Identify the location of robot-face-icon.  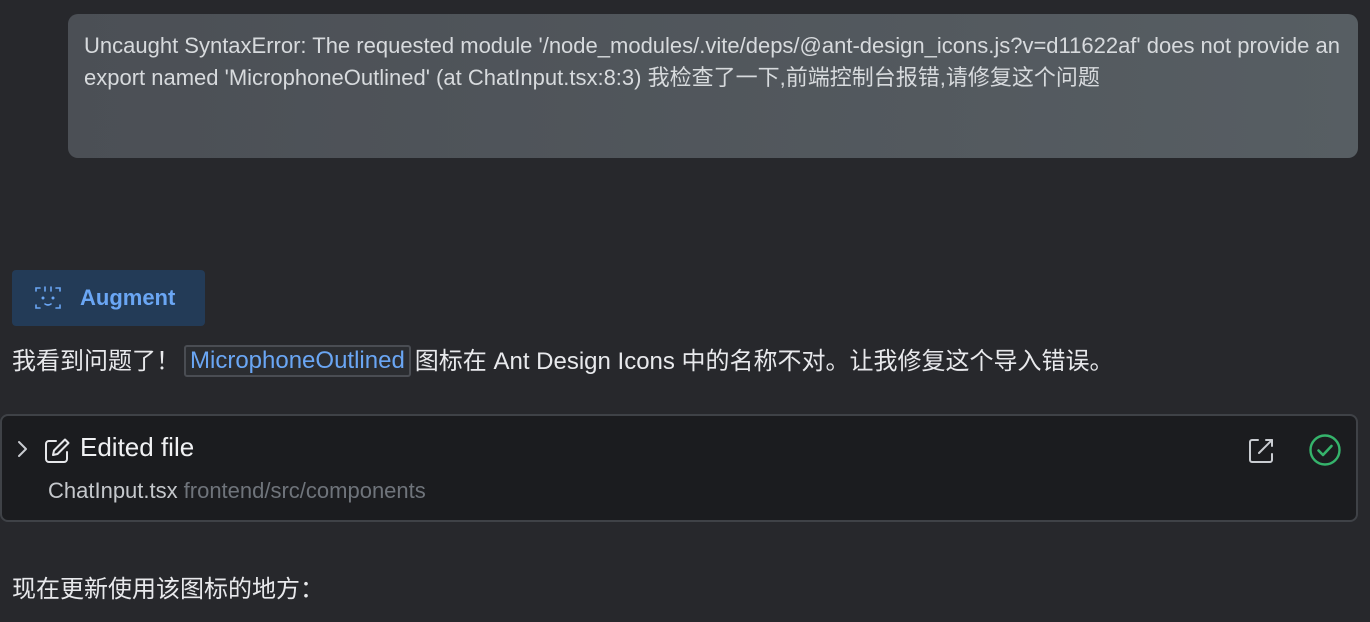
(48, 298).